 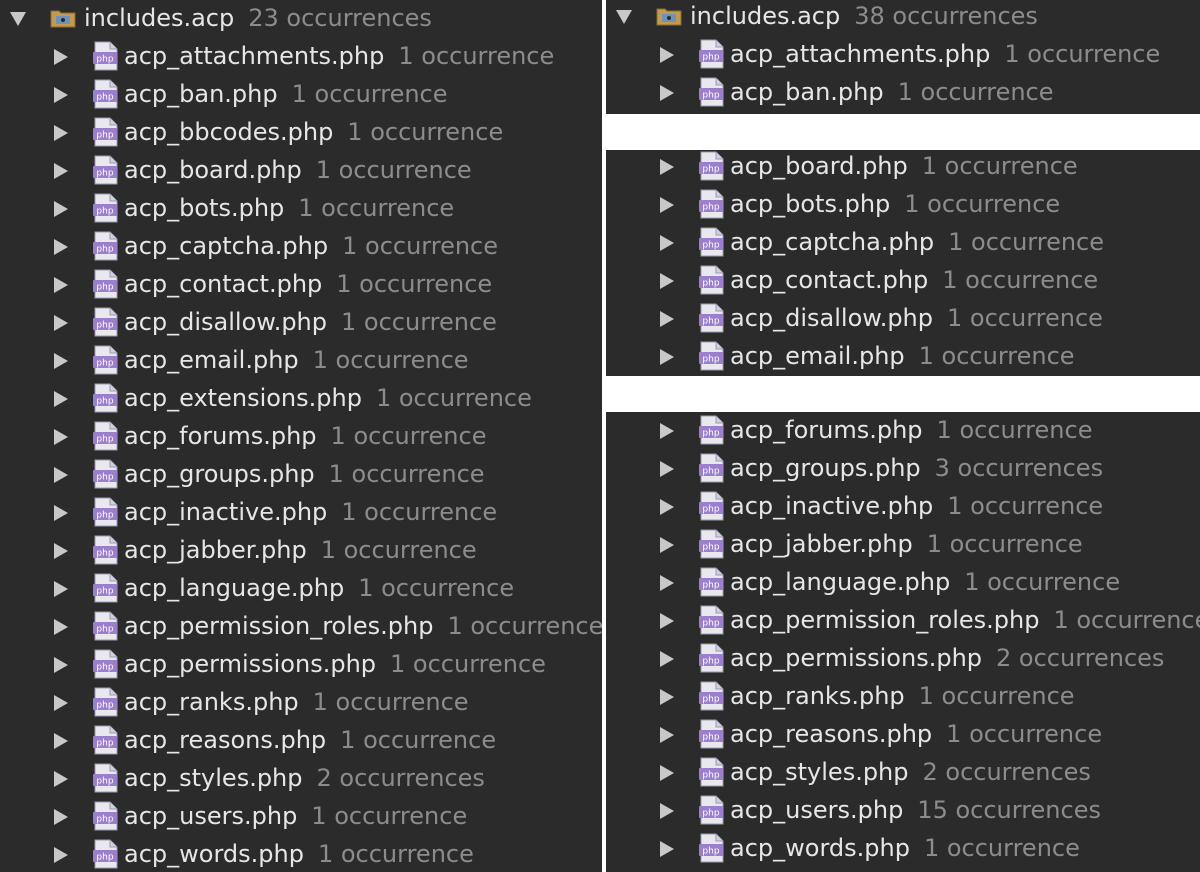 I want to click on file-label: acp_email.php 1 occurrence, so click(x=902, y=356).